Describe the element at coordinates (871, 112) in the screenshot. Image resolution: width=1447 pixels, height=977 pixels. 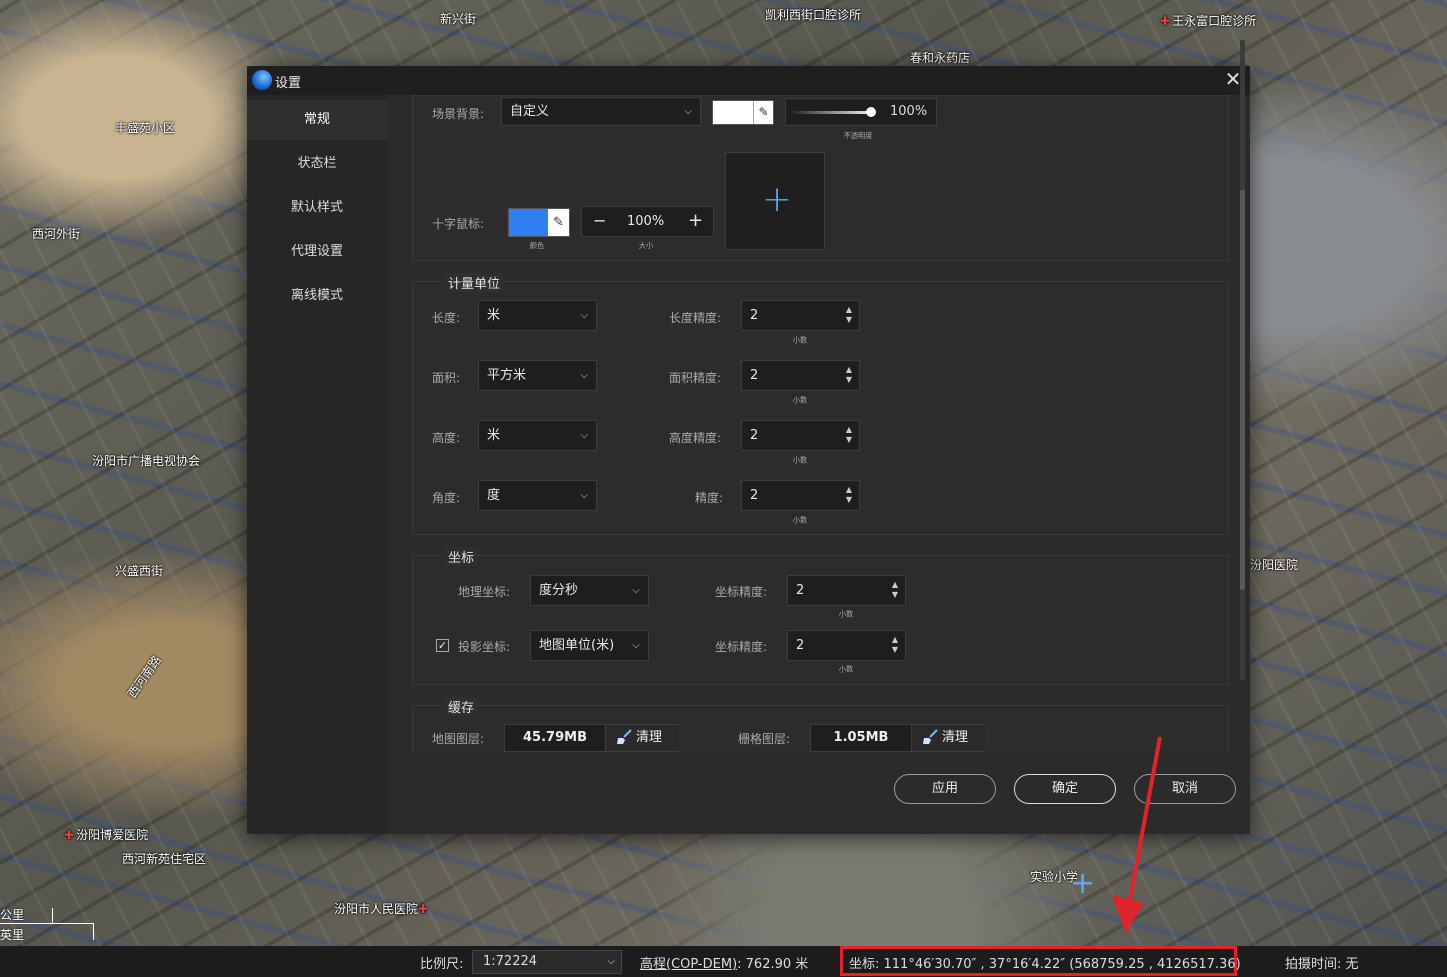
I see `opacity-handle` at that location.